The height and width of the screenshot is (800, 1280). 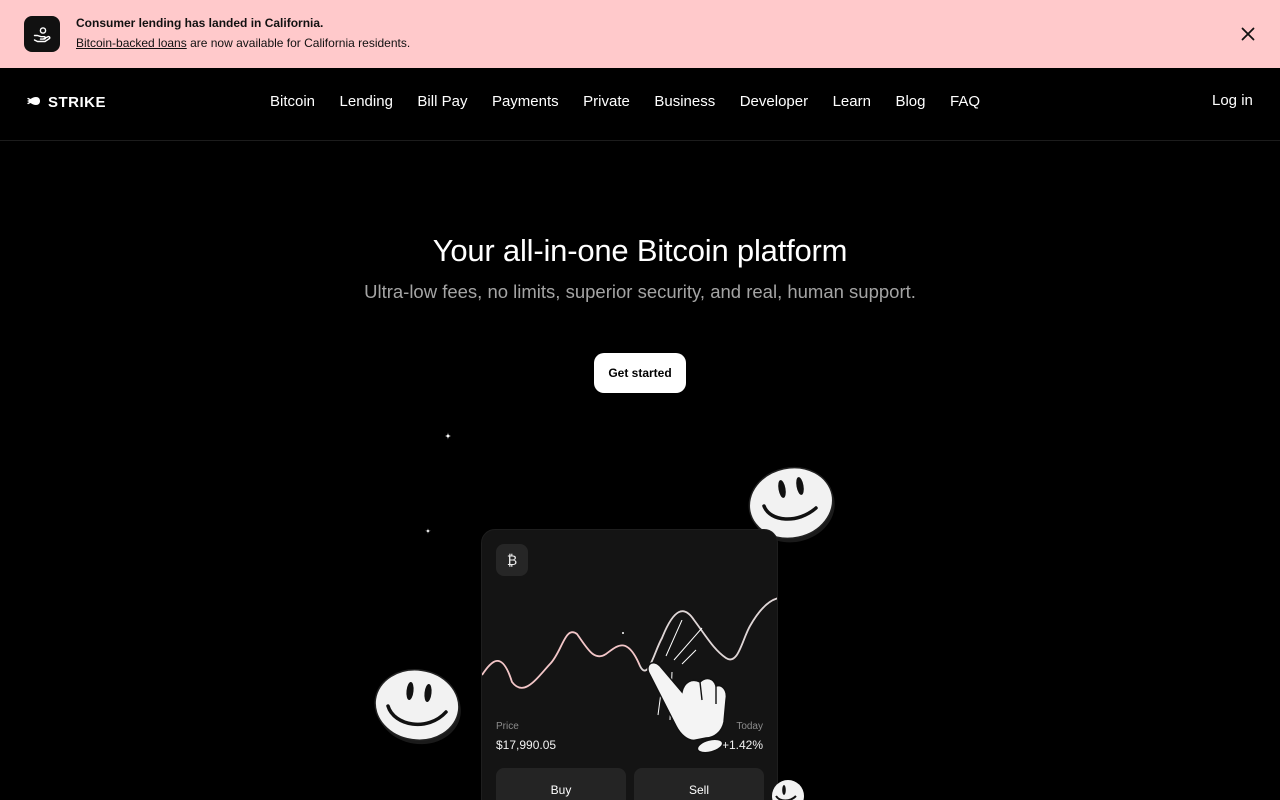 I want to click on logo-text: STRIKE, so click(x=77, y=102).